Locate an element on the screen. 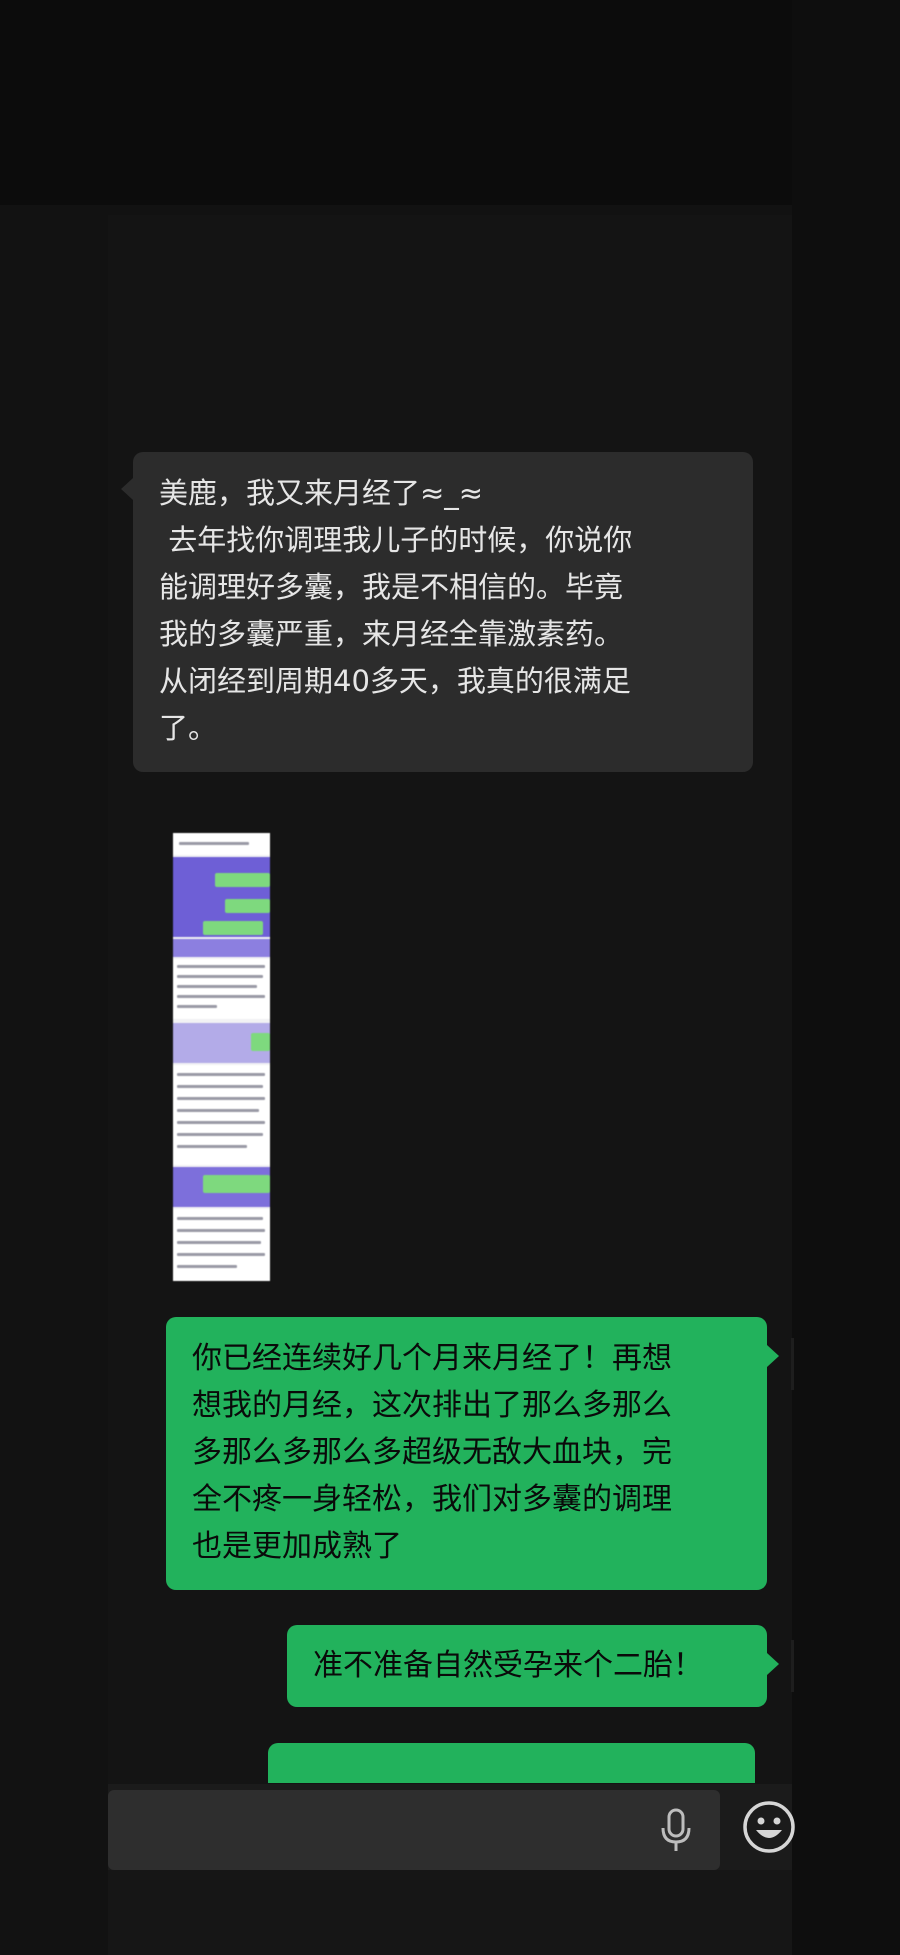  message-line: 也是更加成熟了 is located at coordinates (297, 1546).